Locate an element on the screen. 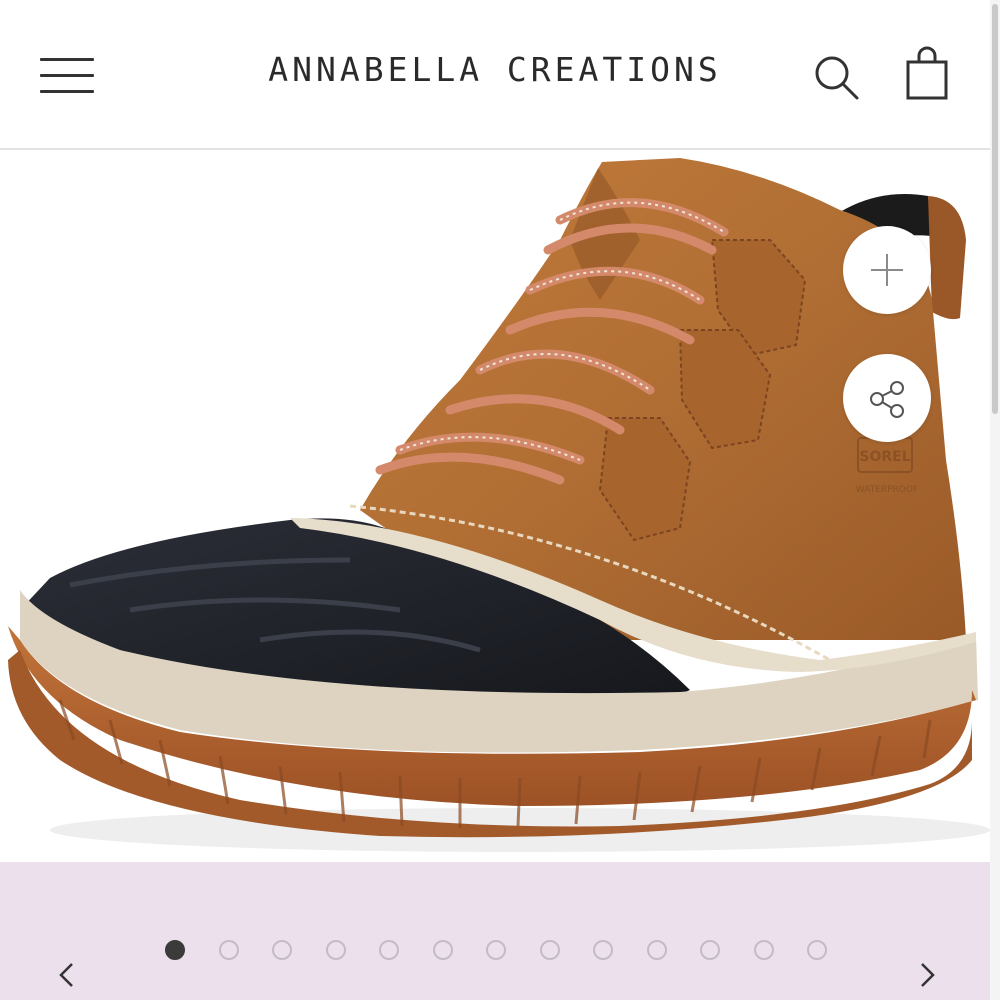 This screenshot has height=1000, width=1000. chevron-left-icon is located at coordinates (67, 975).